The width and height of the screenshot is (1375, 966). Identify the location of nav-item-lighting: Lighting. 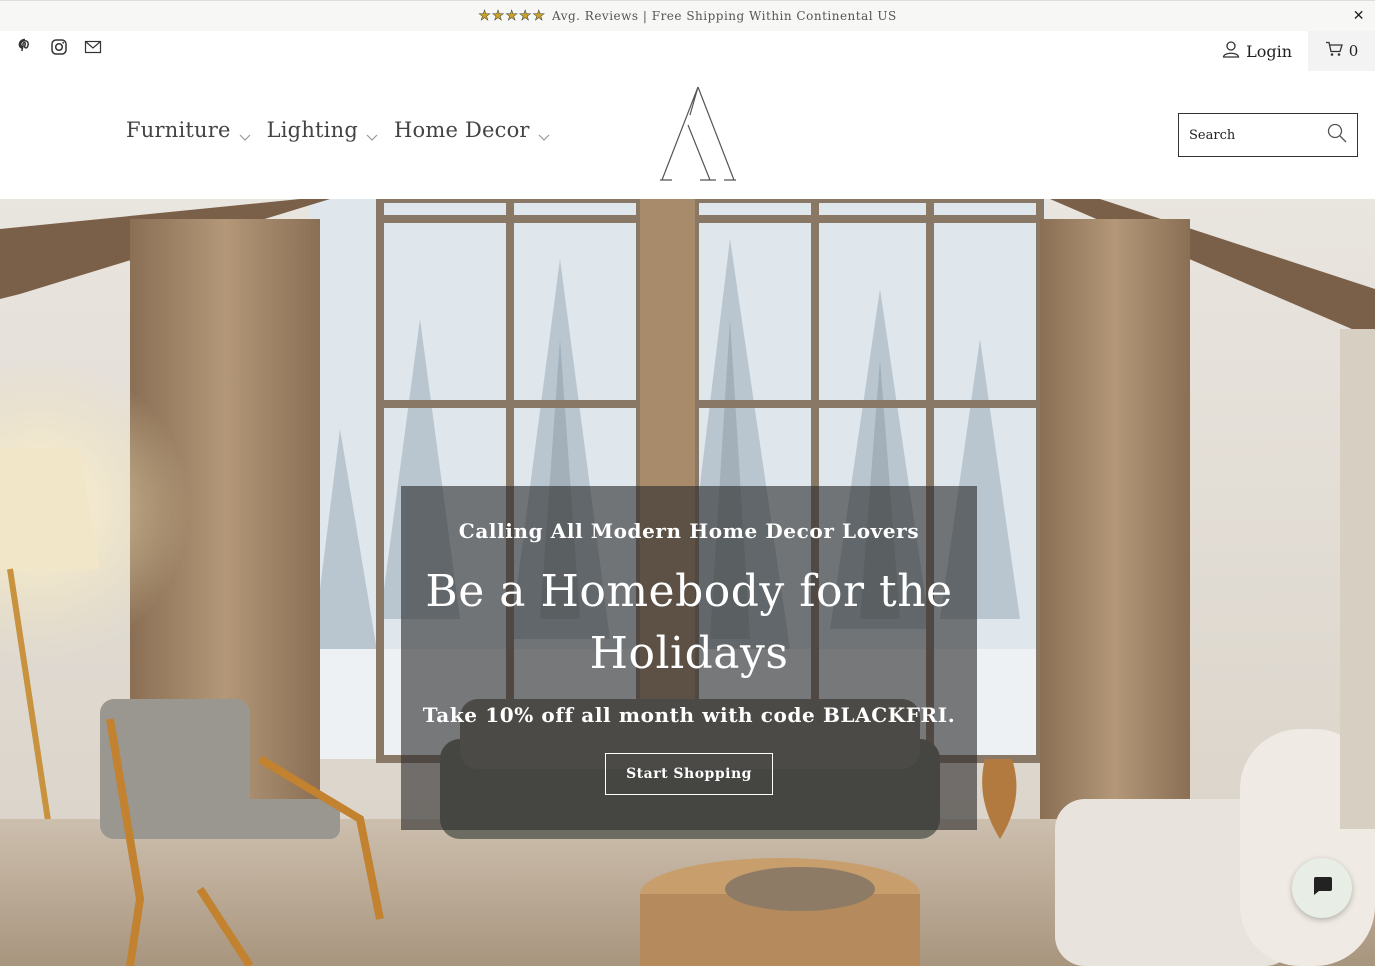
(322, 130).